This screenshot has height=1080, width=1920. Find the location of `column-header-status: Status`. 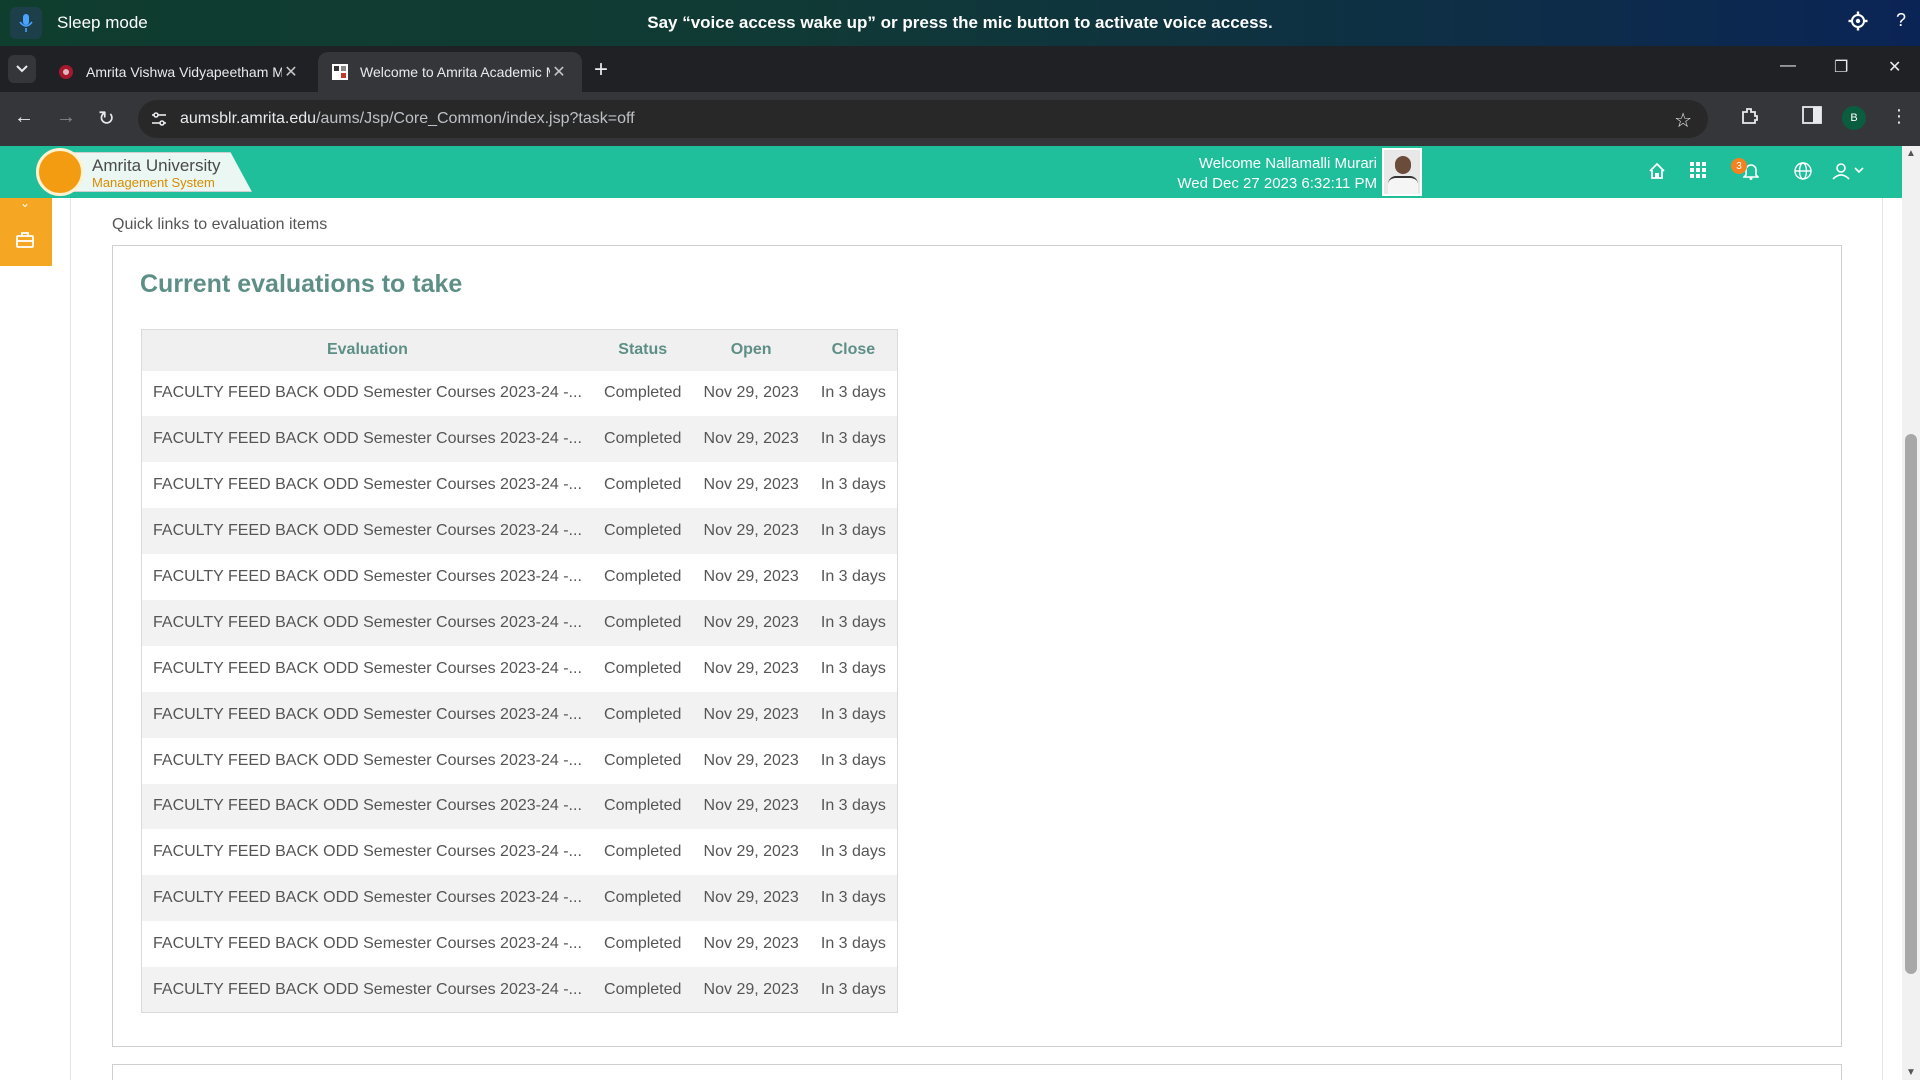

column-header-status: Status is located at coordinates (642, 350).